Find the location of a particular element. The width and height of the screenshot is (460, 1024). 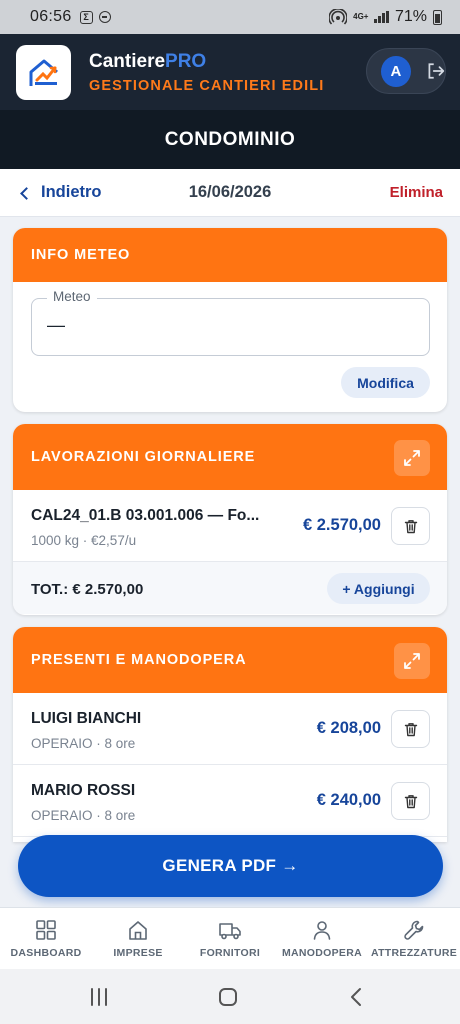

hotspot-icon is located at coordinates (338, 17).